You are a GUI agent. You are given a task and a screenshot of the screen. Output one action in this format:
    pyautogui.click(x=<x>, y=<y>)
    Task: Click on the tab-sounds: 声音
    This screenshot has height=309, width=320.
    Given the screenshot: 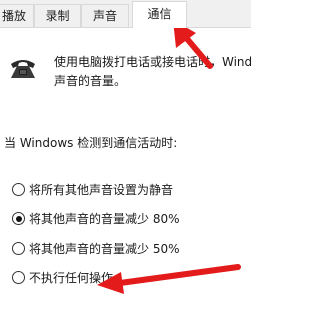 What is the action you would take?
    pyautogui.click(x=105, y=15)
    